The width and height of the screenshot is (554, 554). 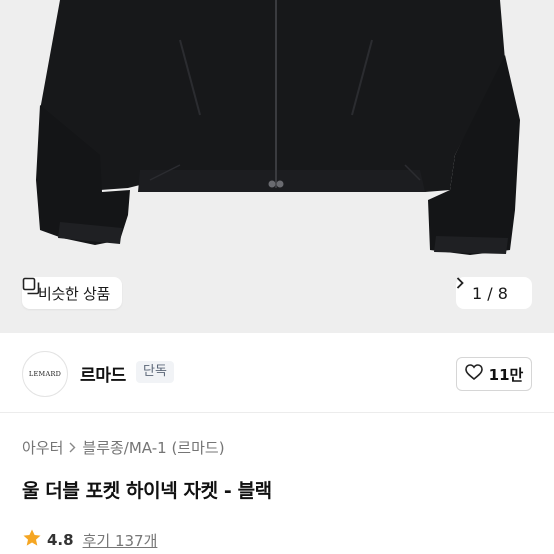 What do you see at coordinates (32, 540) in the screenshot?
I see `star-icon` at bounding box center [32, 540].